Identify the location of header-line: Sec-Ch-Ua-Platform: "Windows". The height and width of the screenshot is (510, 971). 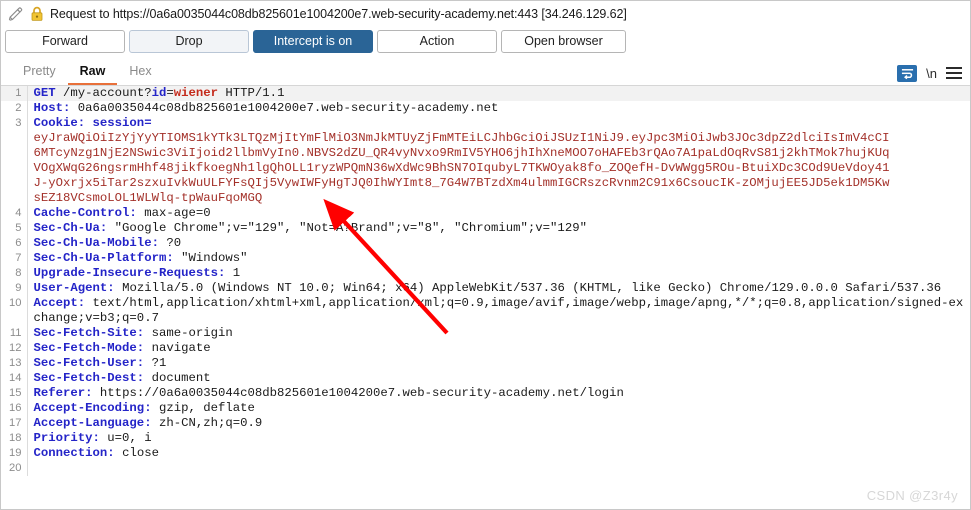
(498, 258).